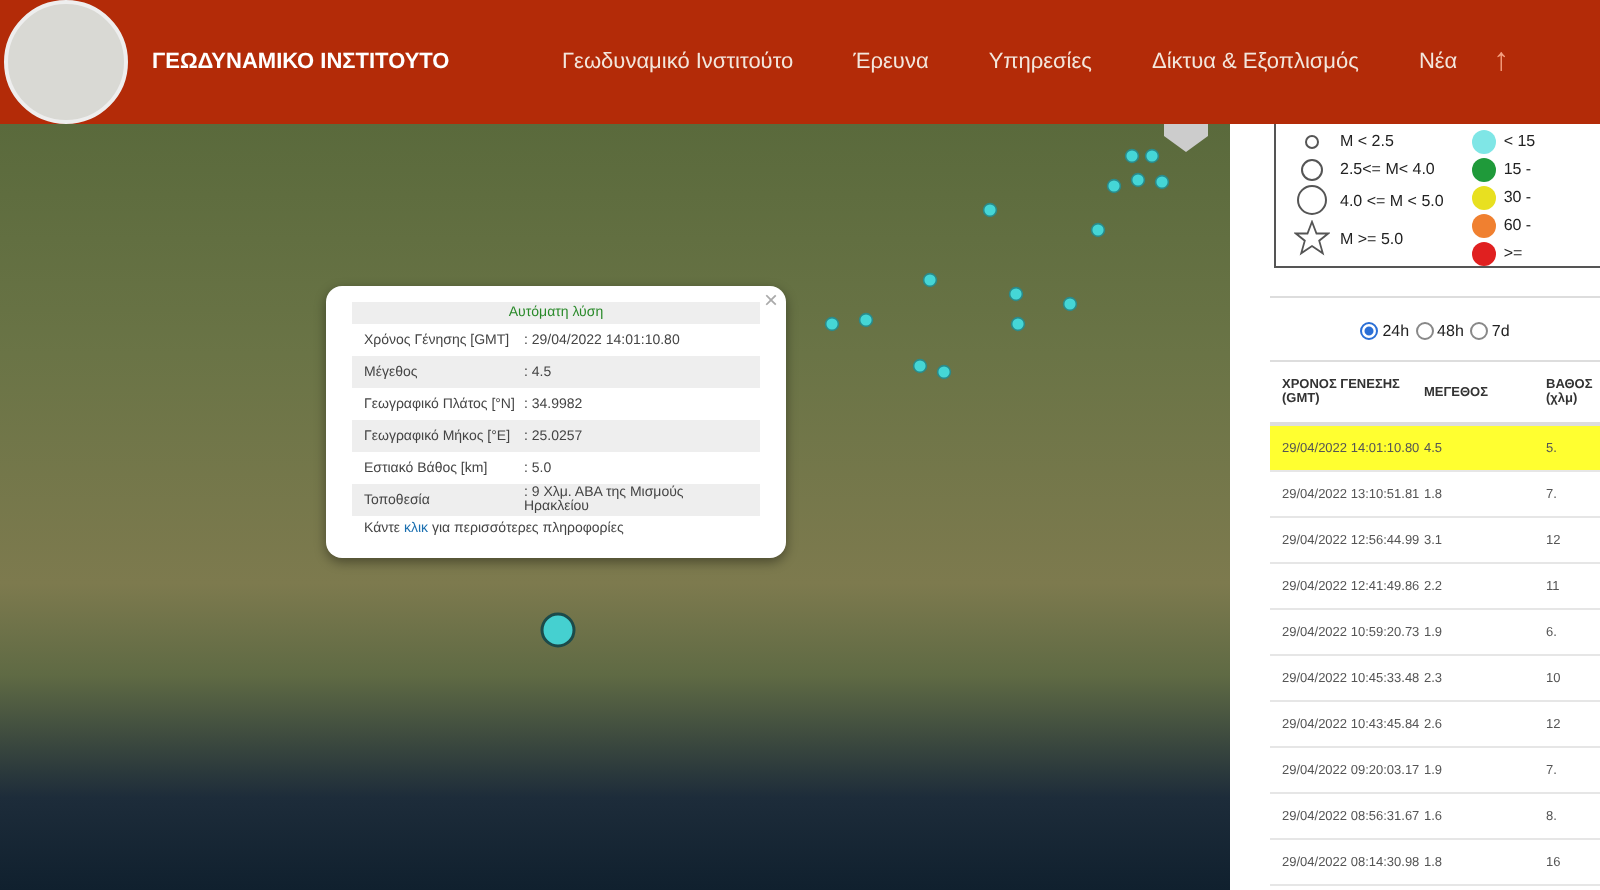 The image size is (1600, 890). I want to click on legend-label: 4.0 <= M < 5.0, so click(1392, 200).